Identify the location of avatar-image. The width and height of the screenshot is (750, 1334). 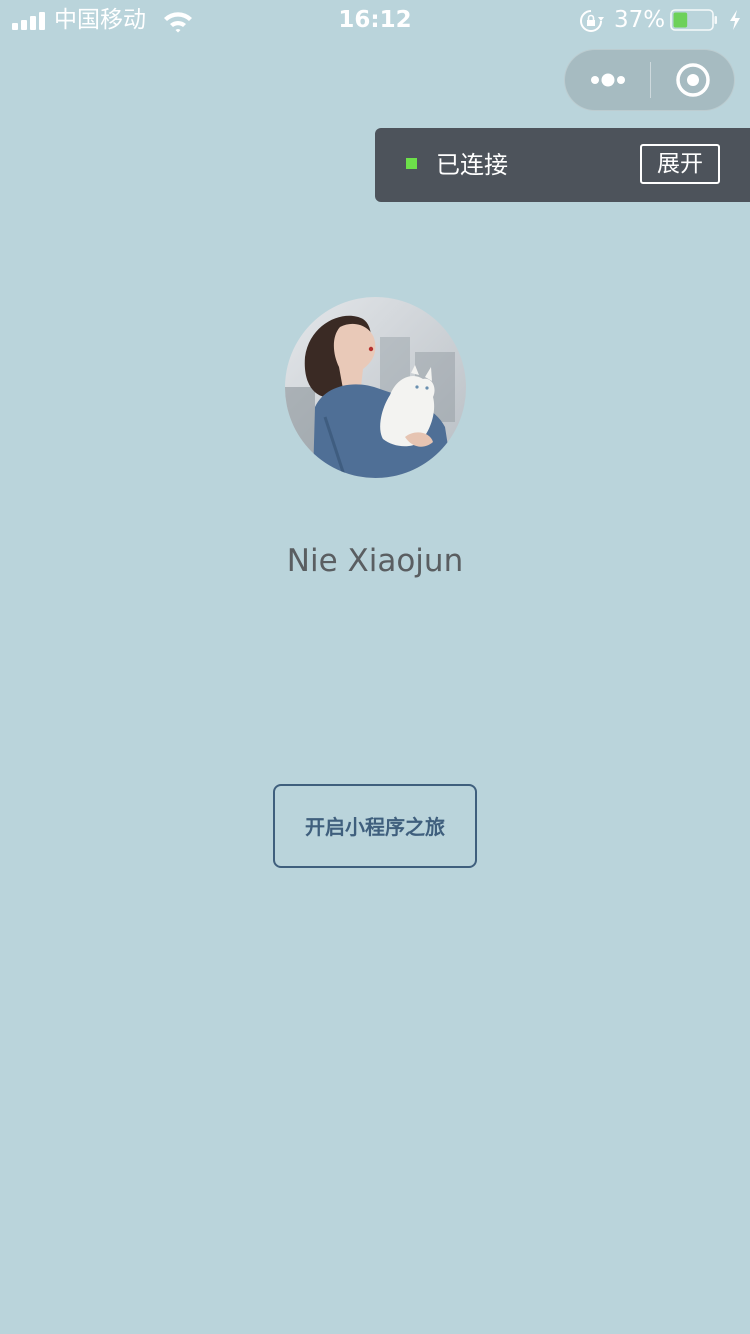
(375, 387).